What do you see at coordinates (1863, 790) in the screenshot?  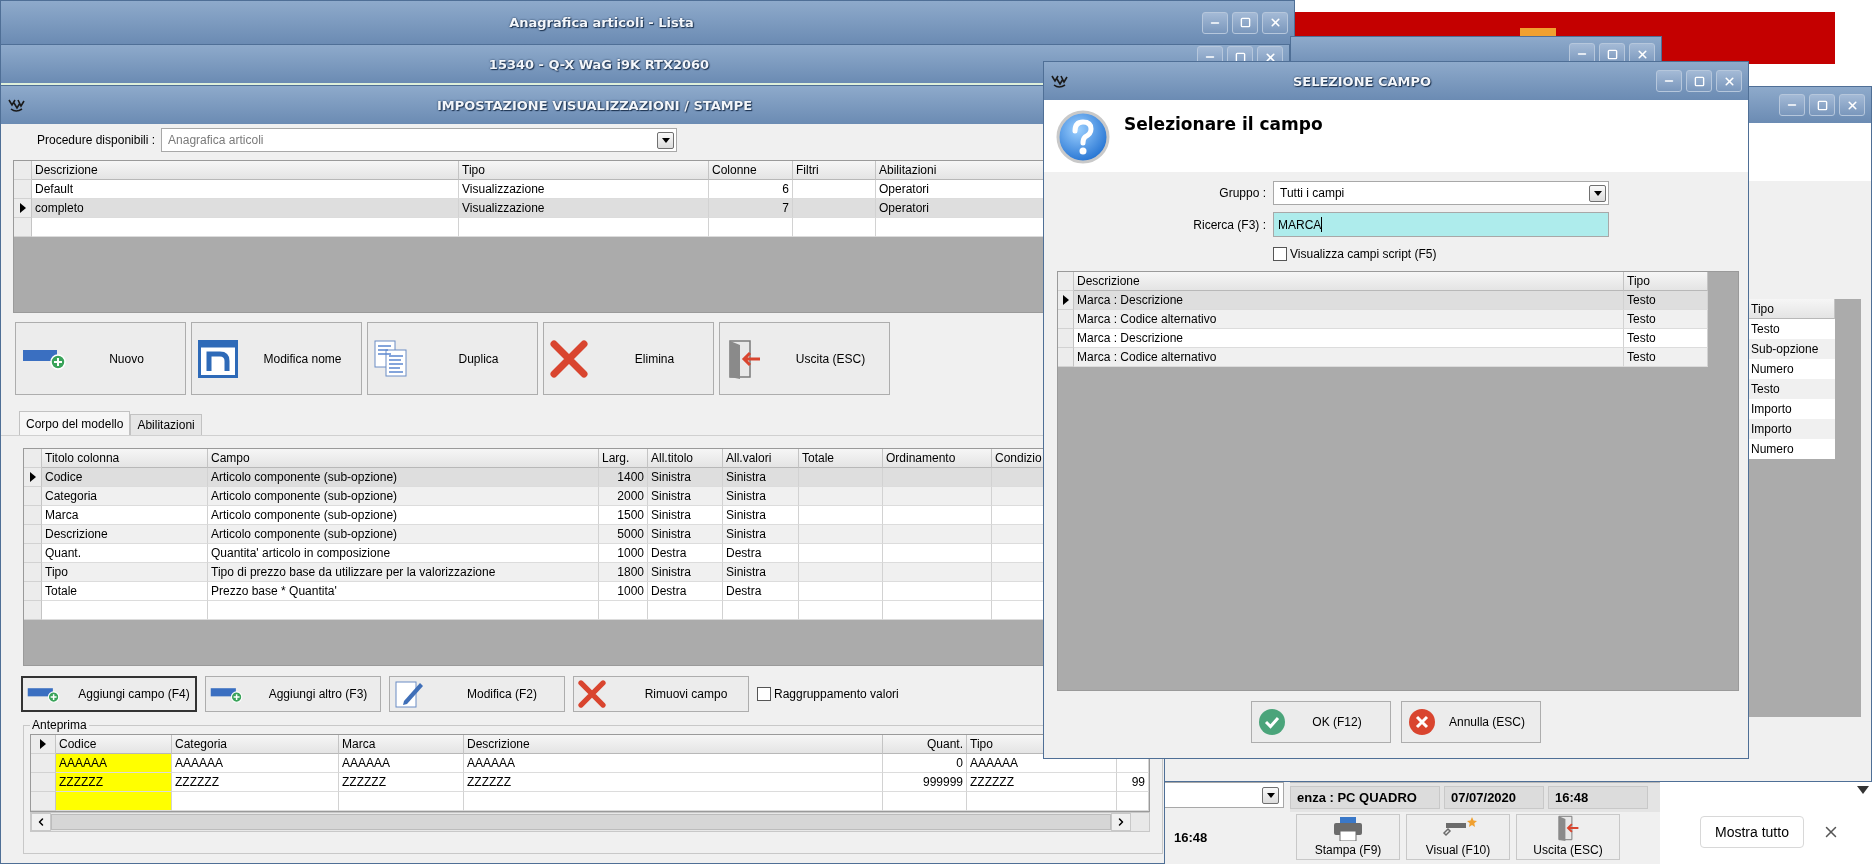 I see `scroll-down-icon` at bounding box center [1863, 790].